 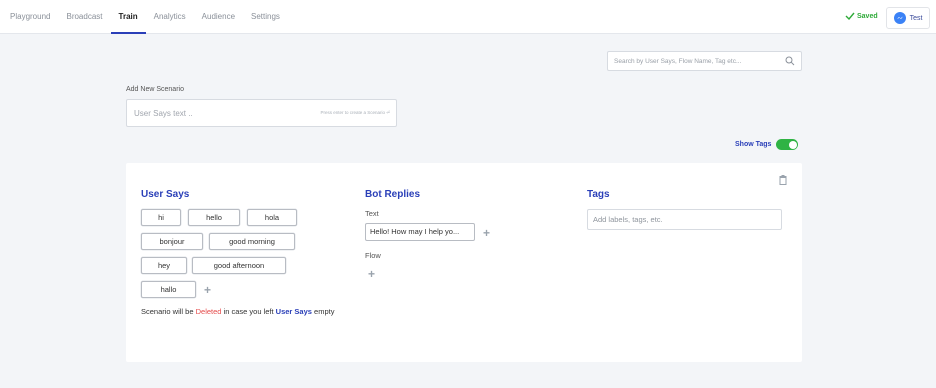 What do you see at coordinates (168, 289) in the screenshot?
I see `user-says-chip: hallo` at bounding box center [168, 289].